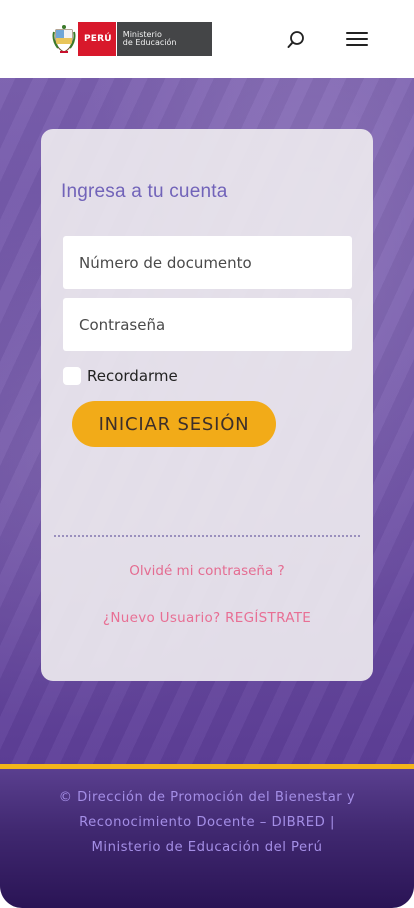 The width and height of the screenshot is (414, 908). Describe the element at coordinates (149, 42) in the screenshot. I see `ministry-line-2: de Educación` at that location.